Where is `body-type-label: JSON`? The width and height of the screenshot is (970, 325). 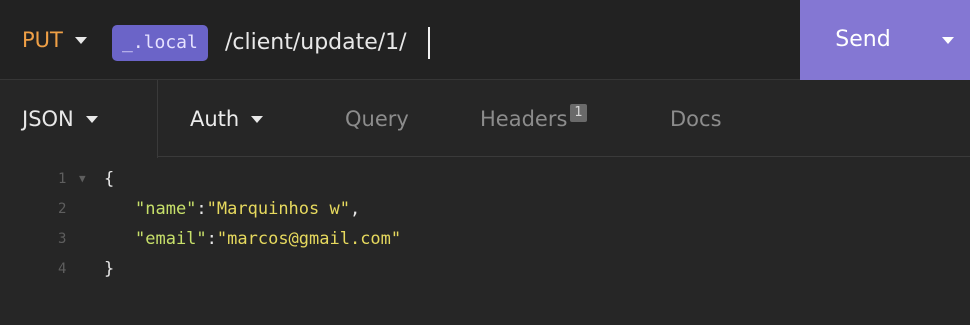
body-type-label: JSON is located at coordinates (48, 119).